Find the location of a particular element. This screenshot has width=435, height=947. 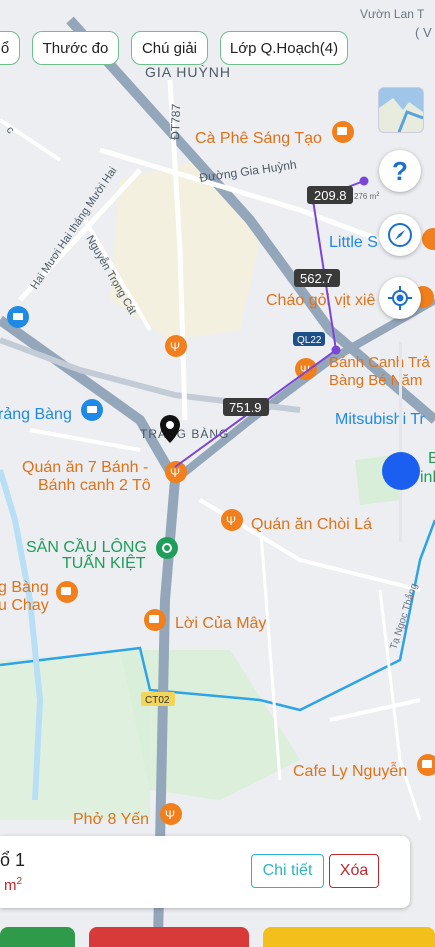

zoom-slider-knob is located at coordinates (401, 471).